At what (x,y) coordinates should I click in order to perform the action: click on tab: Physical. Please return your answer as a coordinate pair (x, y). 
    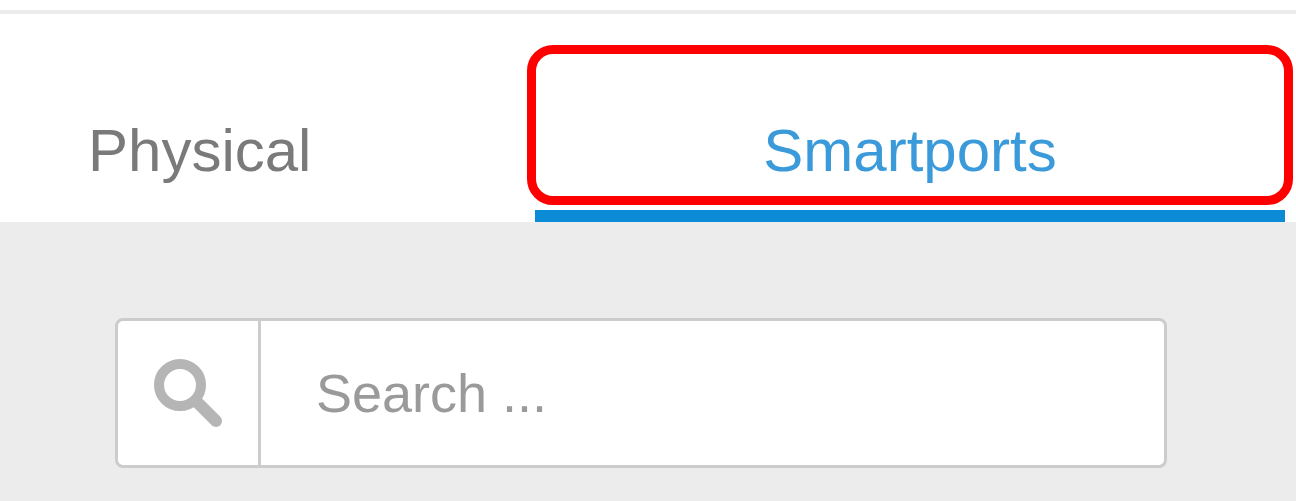
    Looking at the image, I should click on (200, 157).